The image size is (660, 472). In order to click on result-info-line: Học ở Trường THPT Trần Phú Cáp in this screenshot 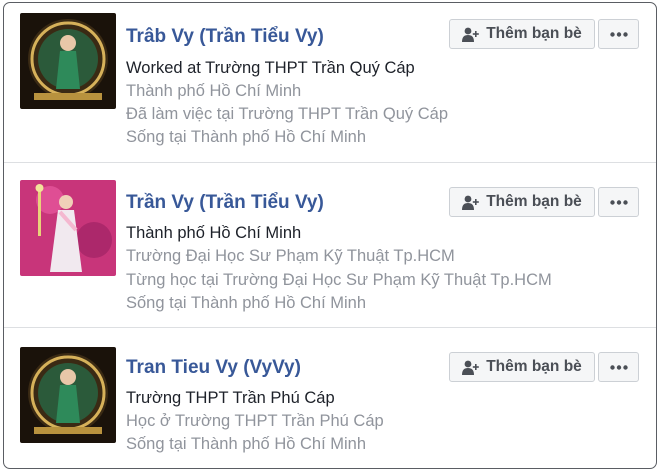, I will do `click(255, 421)`.